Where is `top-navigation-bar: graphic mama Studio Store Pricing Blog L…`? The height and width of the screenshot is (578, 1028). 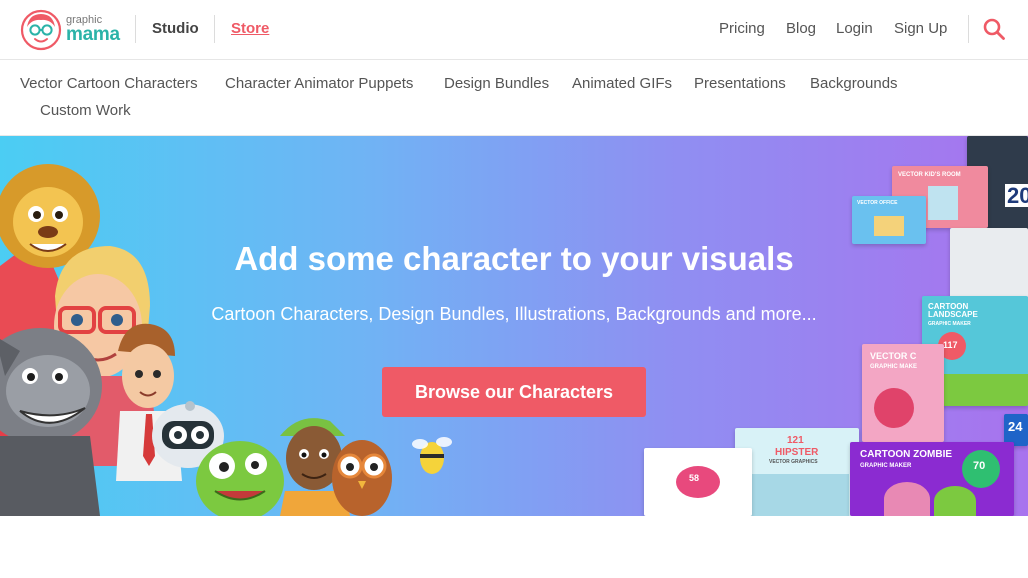 top-navigation-bar: graphic mama Studio Store Pricing Blog L… is located at coordinates (514, 30).